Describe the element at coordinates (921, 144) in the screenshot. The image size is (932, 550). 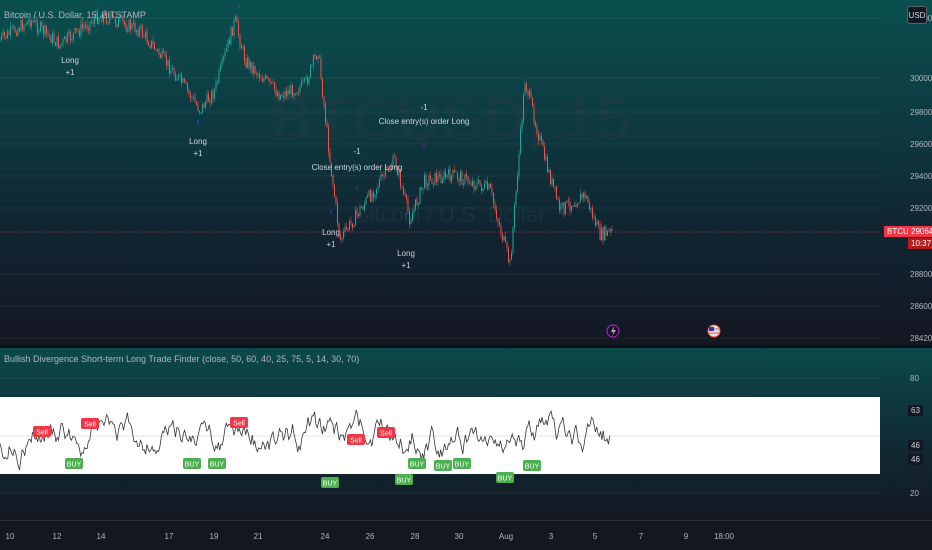
I see `price-tick-label: 29600` at that location.